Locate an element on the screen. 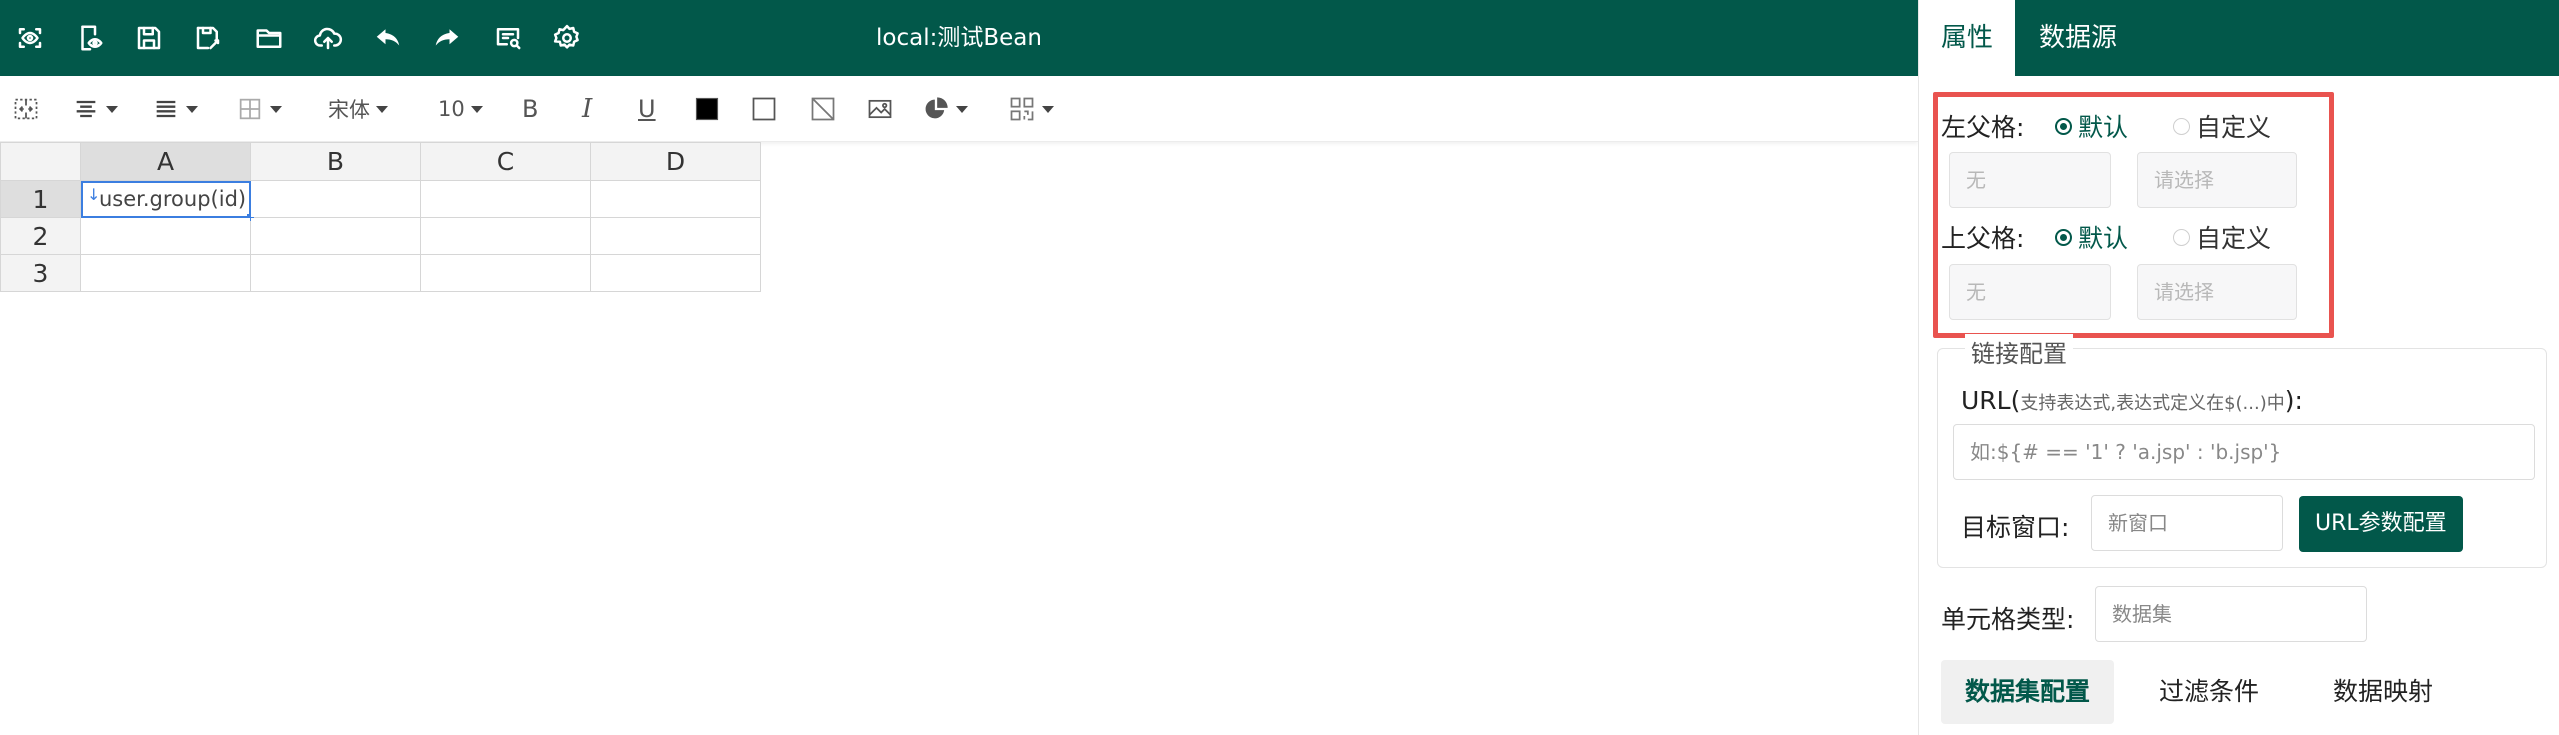 The width and height of the screenshot is (2559, 735). top-parent-default-radio: 默认 is located at coordinates (2091, 237).